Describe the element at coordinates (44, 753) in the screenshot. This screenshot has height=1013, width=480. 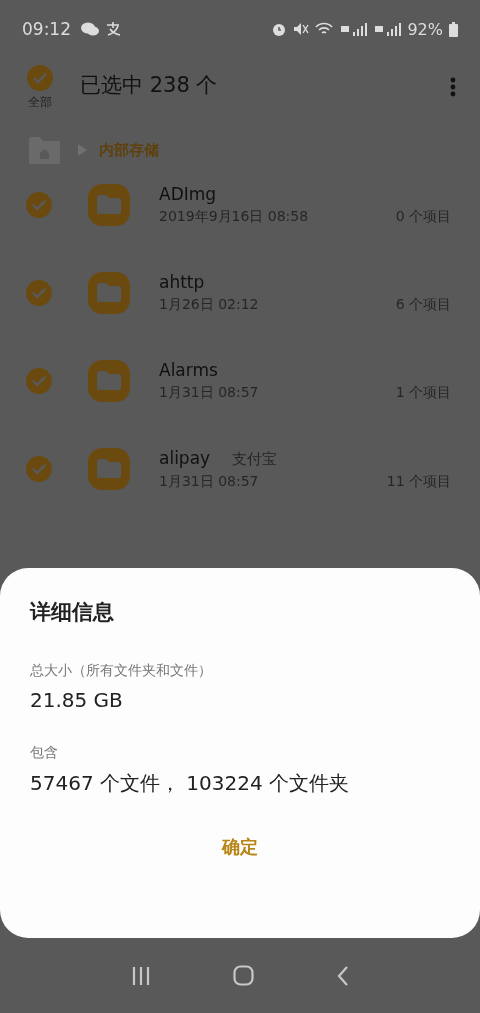
I see `detail-label: 包含` at that location.